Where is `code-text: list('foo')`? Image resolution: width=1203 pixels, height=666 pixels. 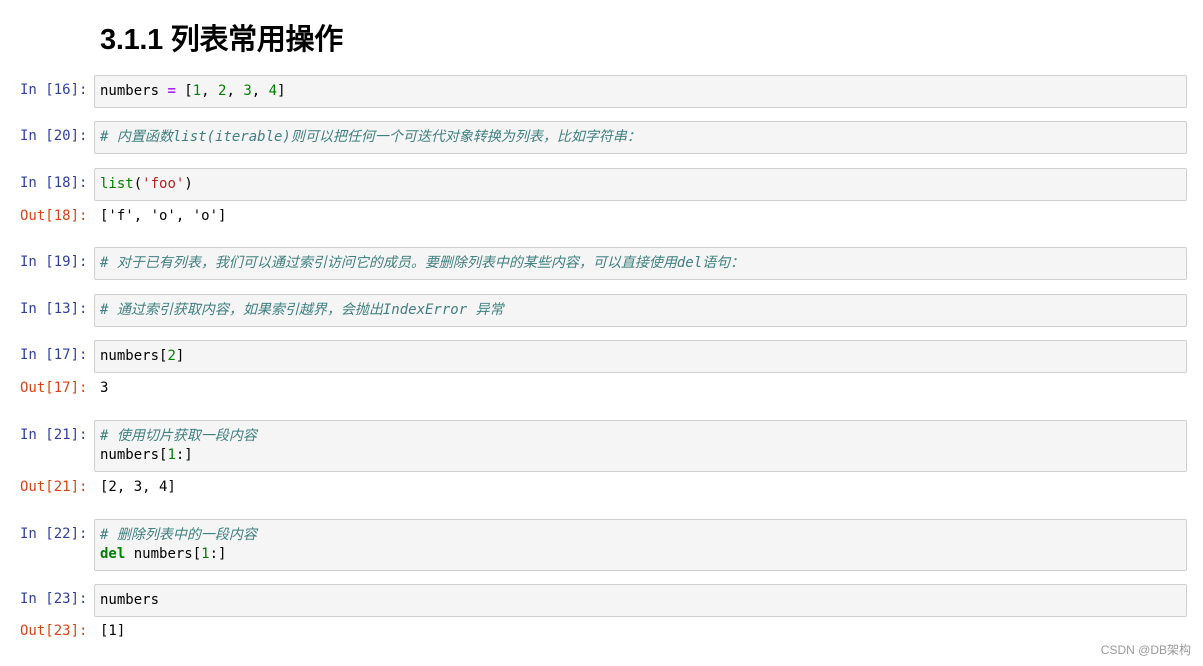
code-text: list('foo') is located at coordinates (640, 184).